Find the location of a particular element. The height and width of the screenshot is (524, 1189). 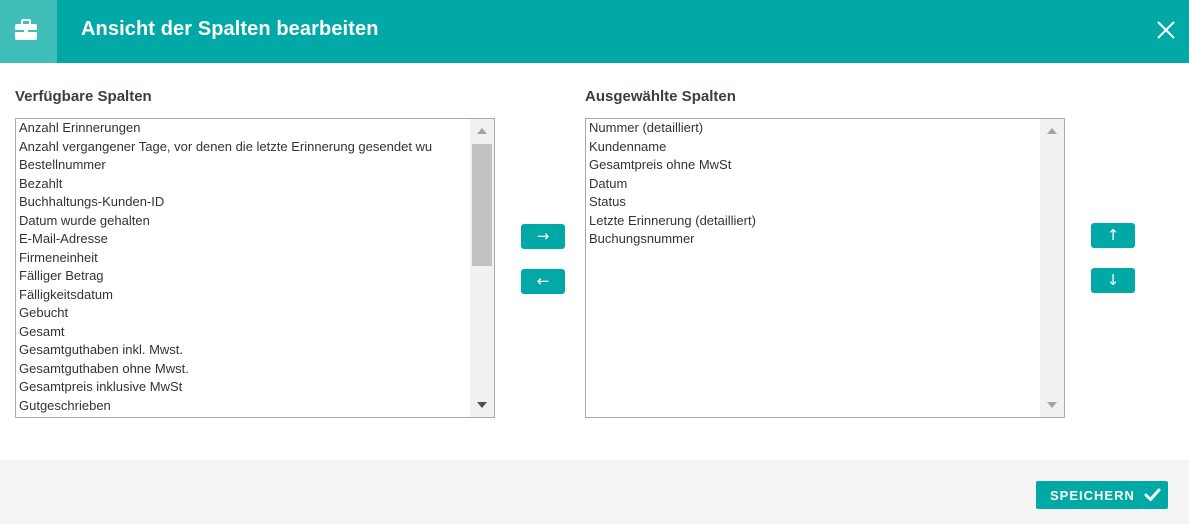

checkmark-icon is located at coordinates (1152, 494).